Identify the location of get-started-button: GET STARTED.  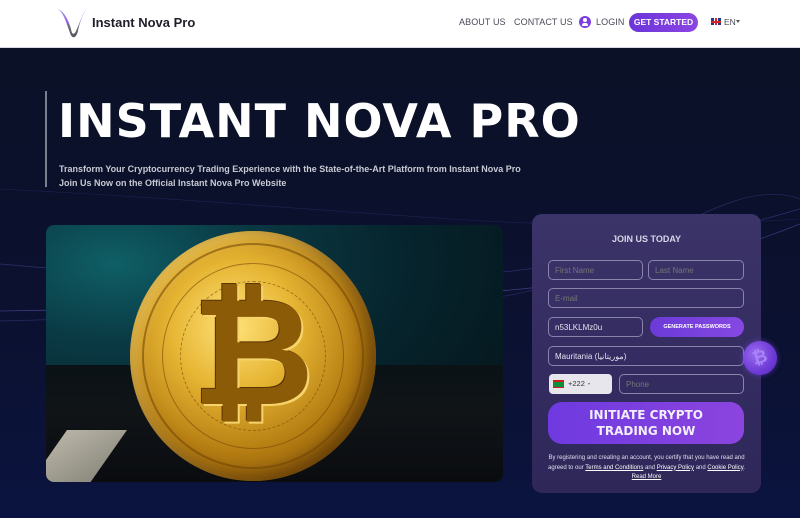
(663, 22).